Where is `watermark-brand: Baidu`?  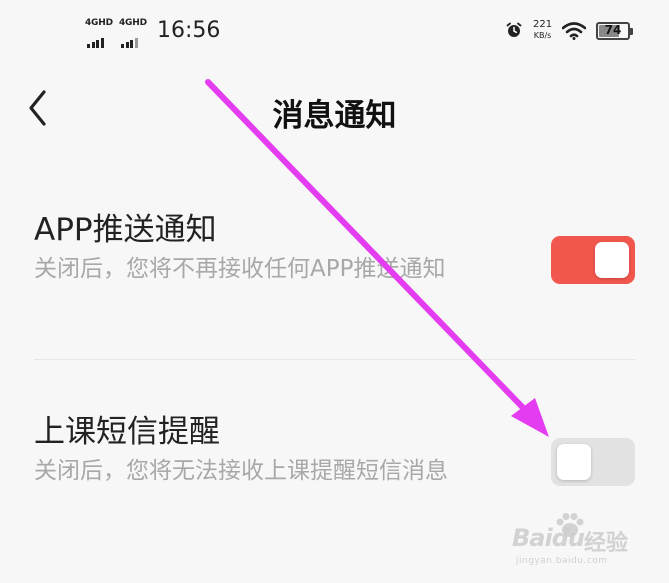
watermark-brand: Baidu is located at coordinates (548, 538).